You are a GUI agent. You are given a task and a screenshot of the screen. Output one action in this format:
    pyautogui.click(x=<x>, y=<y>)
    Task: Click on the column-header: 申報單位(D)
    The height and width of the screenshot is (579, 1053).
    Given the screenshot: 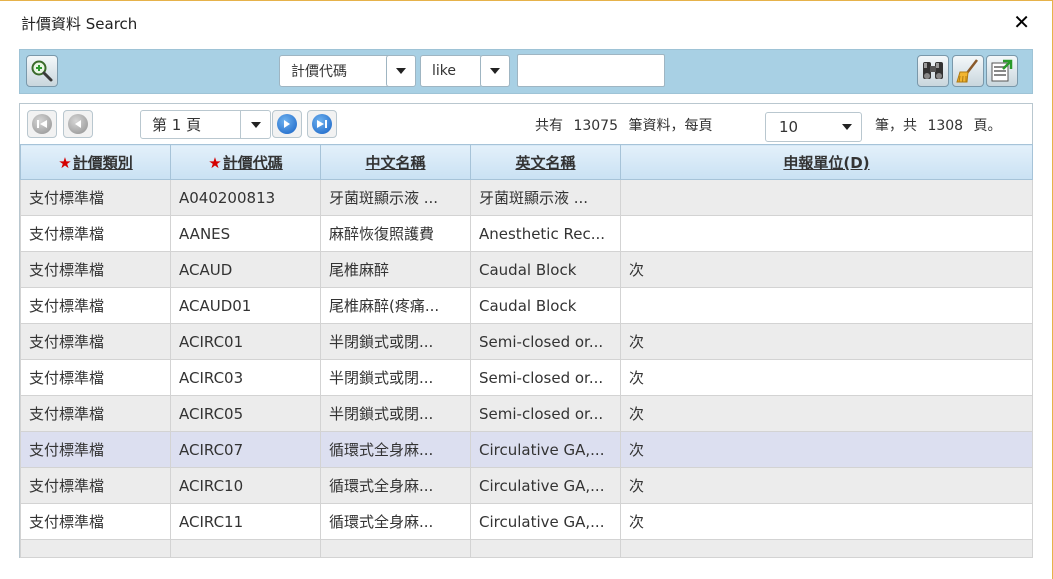 What is the action you would take?
    pyautogui.click(x=826, y=162)
    